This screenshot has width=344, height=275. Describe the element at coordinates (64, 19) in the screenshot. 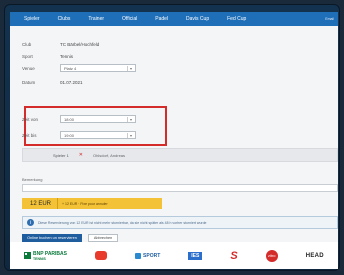

I see `tab-clubs: Clubs` at that location.